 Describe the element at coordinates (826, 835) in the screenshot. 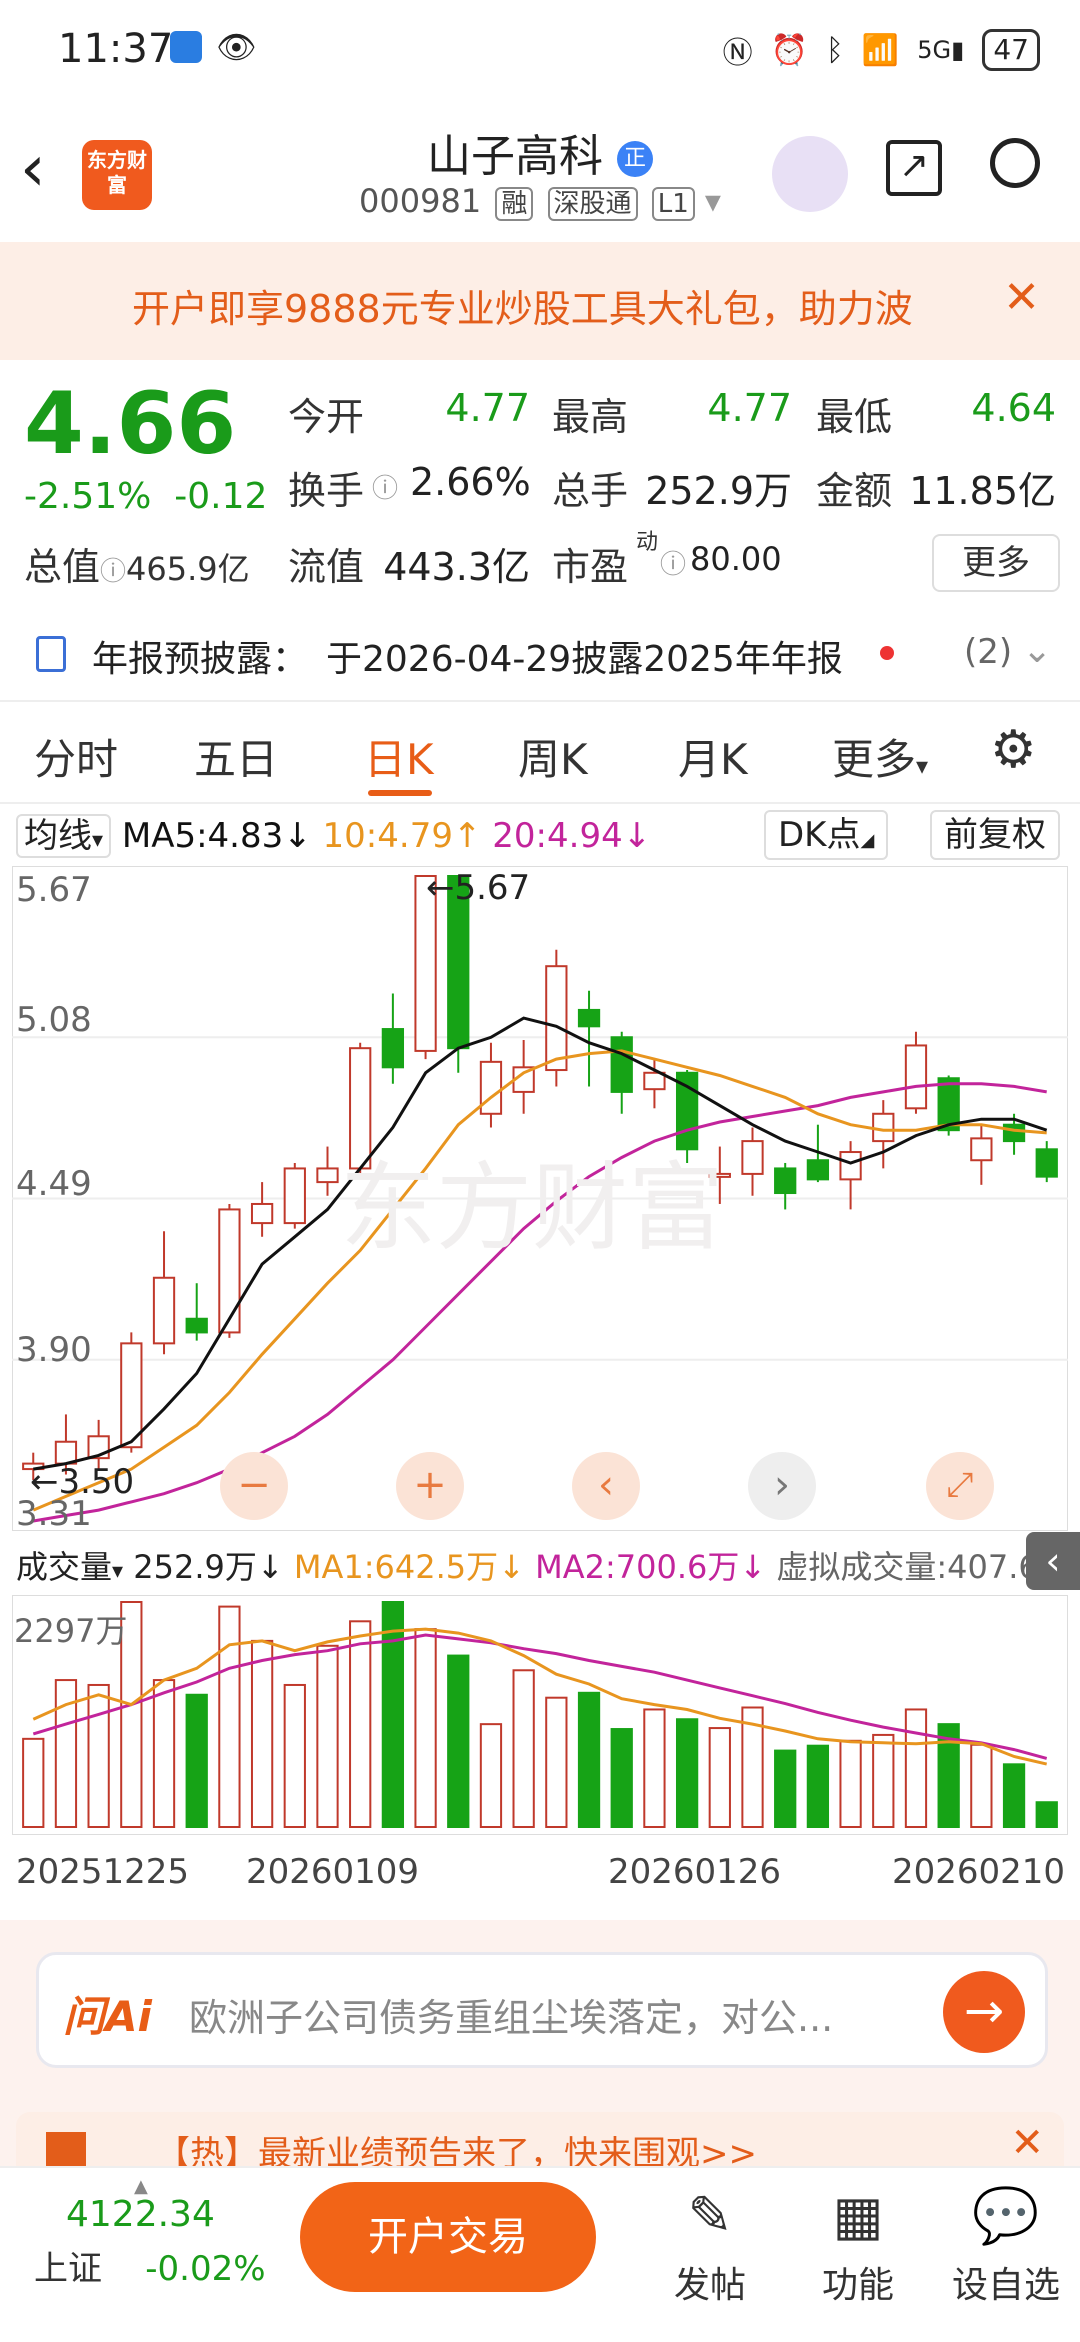

I see `dk-point-button: DK点◢` at that location.